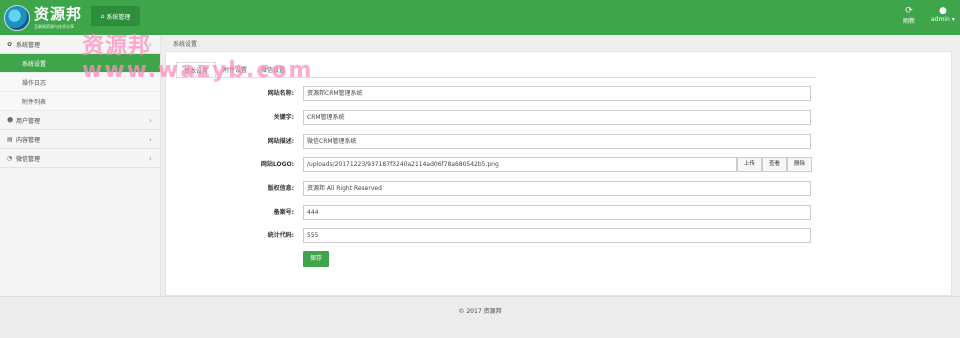 The height and width of the screenshot is (338, 960). I want to click on upload-button: 上传, so click(750, 164).